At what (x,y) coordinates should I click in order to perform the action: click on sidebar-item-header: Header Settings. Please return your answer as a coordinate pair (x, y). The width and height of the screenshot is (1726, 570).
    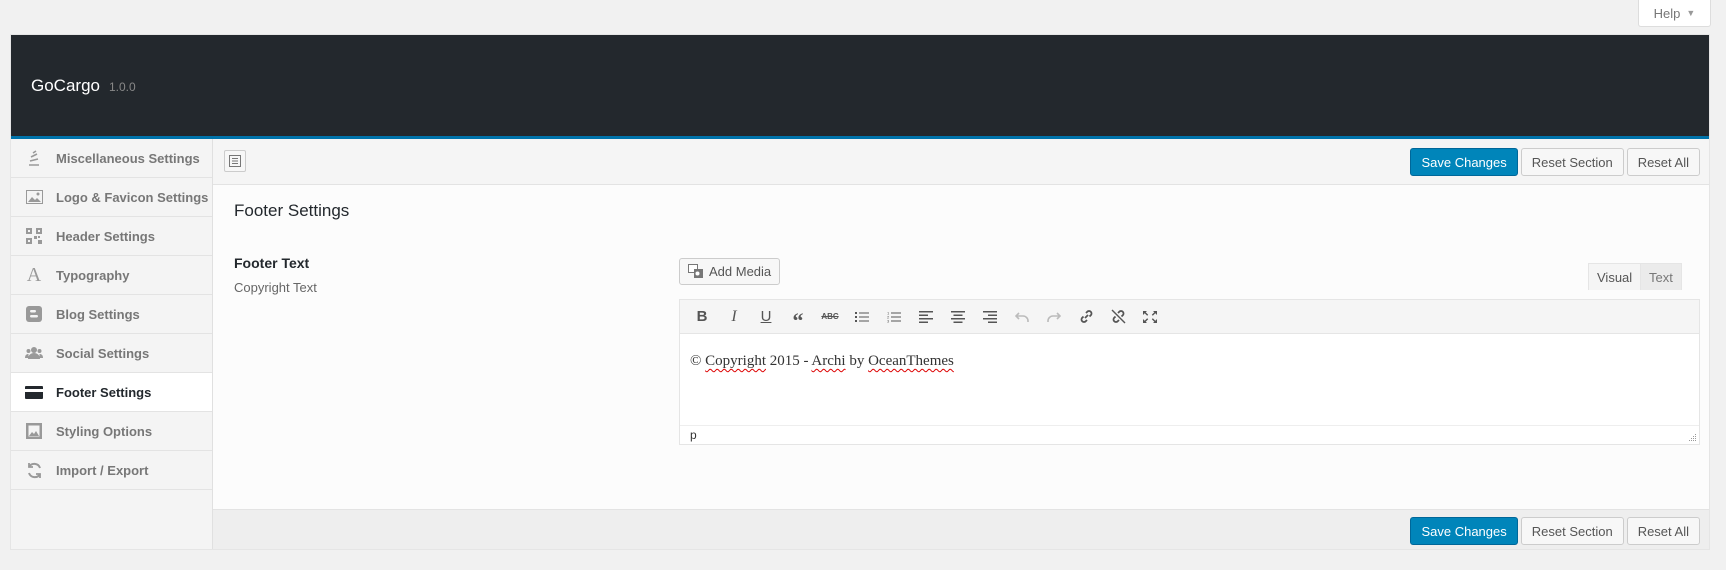
    Looking at the image, I should click on (111, 236).